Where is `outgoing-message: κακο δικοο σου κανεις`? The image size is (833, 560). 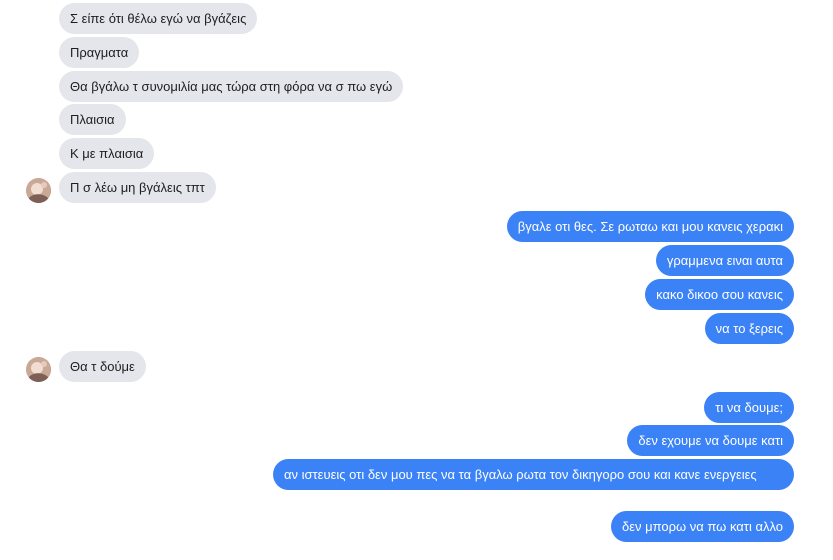
outgoing-message: κακο δικοο σου κανεις is located at coordinates (719, 294).